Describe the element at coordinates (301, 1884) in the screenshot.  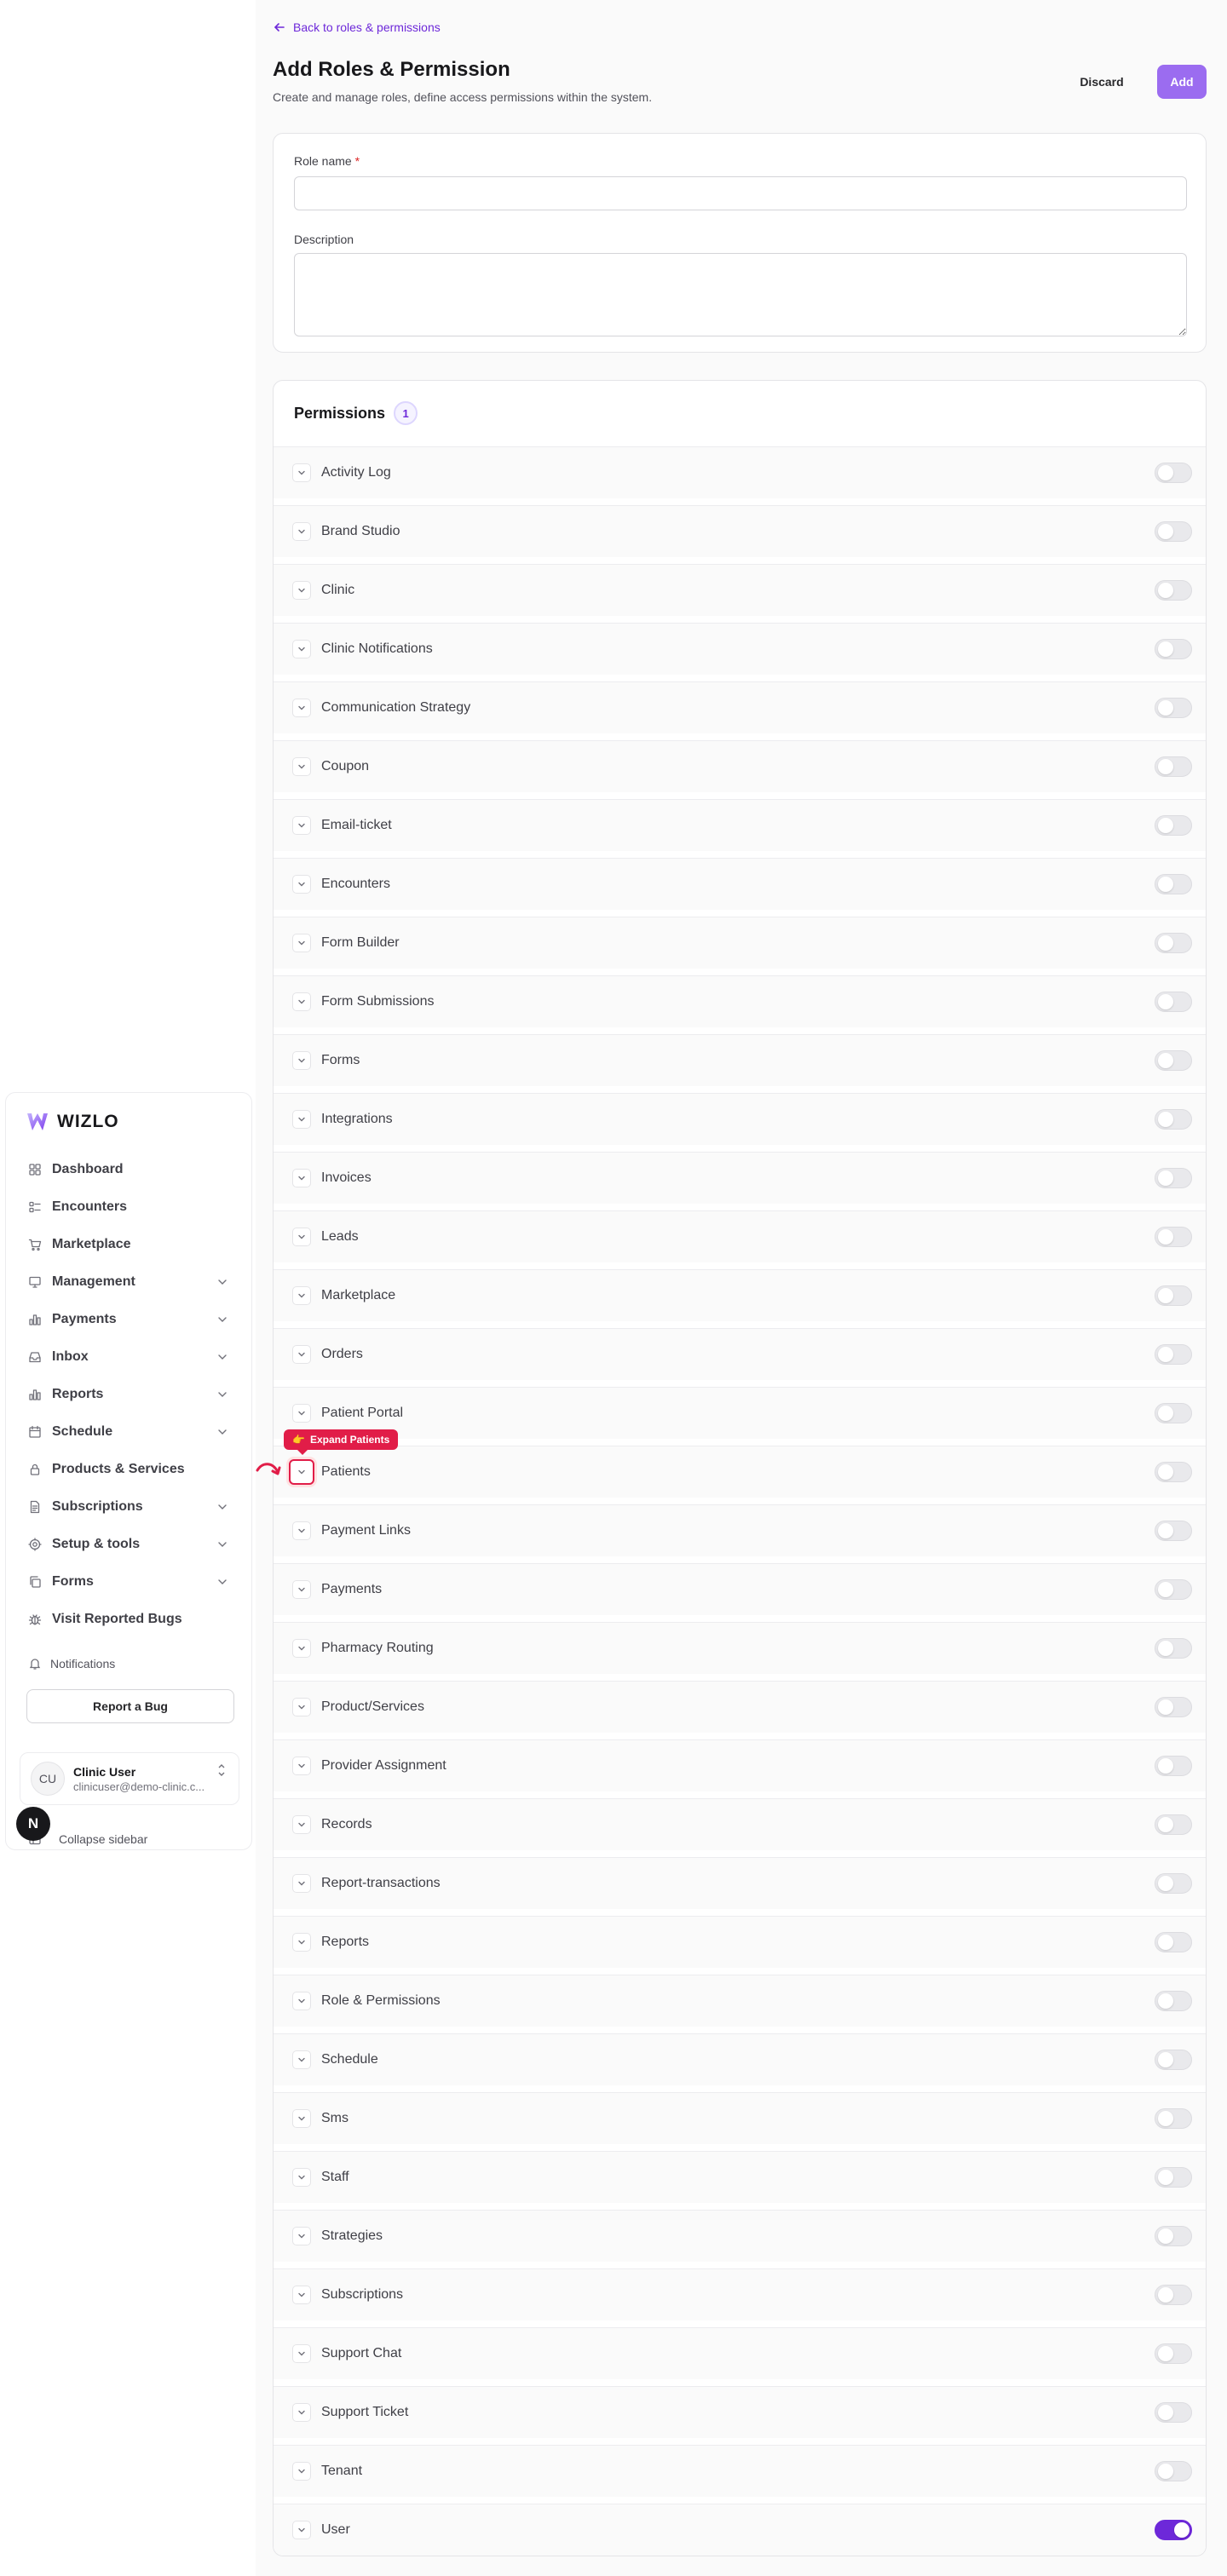
I see `expand-report-transactions-button` at that location.